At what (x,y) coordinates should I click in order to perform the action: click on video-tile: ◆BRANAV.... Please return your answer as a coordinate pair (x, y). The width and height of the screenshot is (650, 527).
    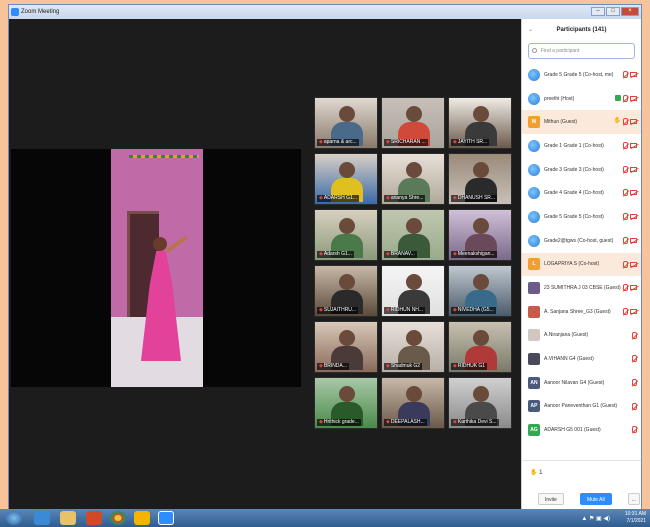
    Looking at the image, I should click on (413, 235).